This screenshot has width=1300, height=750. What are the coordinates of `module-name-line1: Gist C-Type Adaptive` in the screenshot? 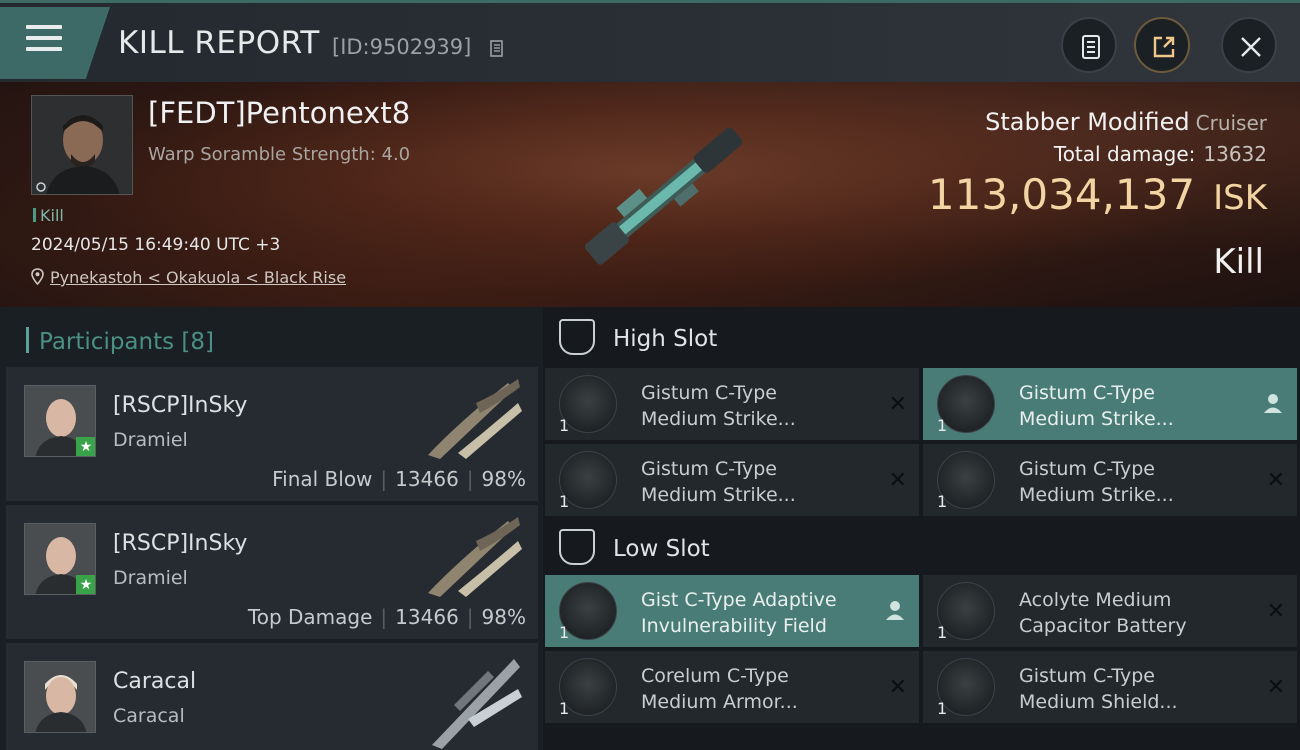 It's located at (739, 600).